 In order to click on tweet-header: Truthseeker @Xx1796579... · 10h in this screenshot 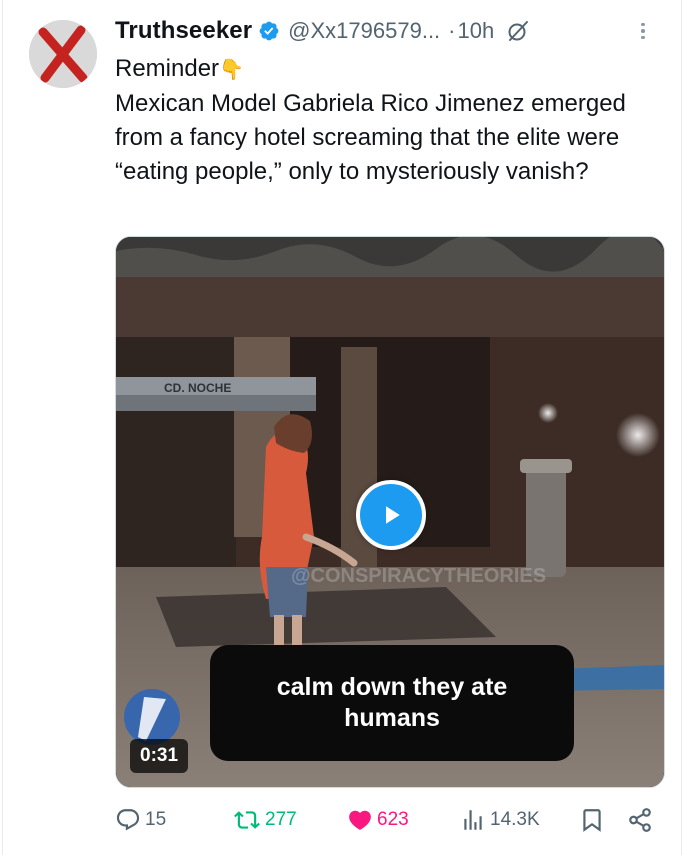, I will do `click(385, 31)`.